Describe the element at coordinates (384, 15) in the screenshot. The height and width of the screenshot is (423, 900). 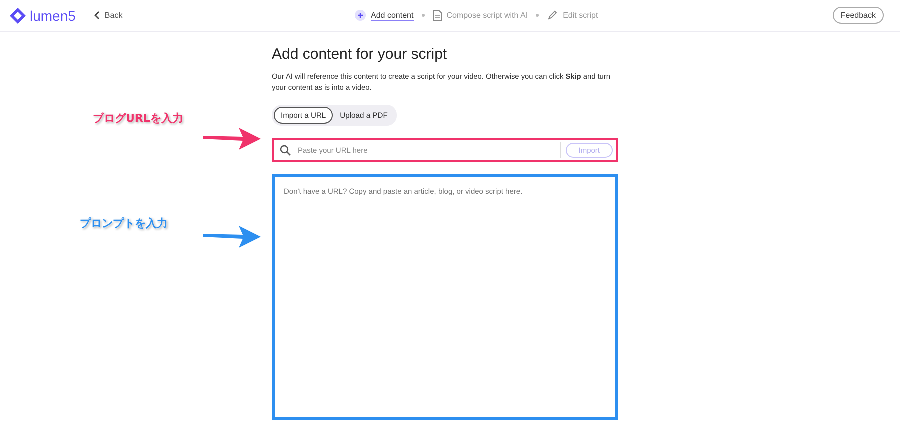
I see `step-tab: Add content` at that location.